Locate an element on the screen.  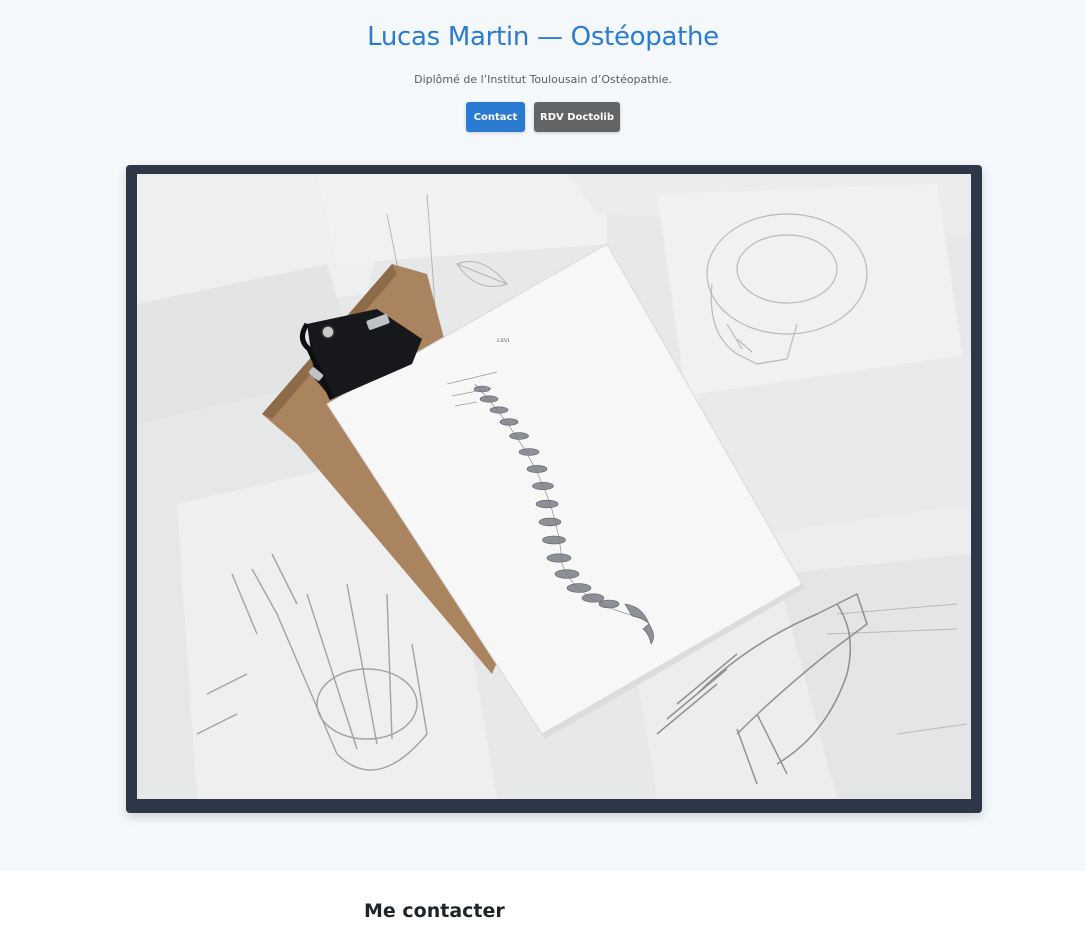
sheet-header-text: LXVI is located at coordinates (503, 341).